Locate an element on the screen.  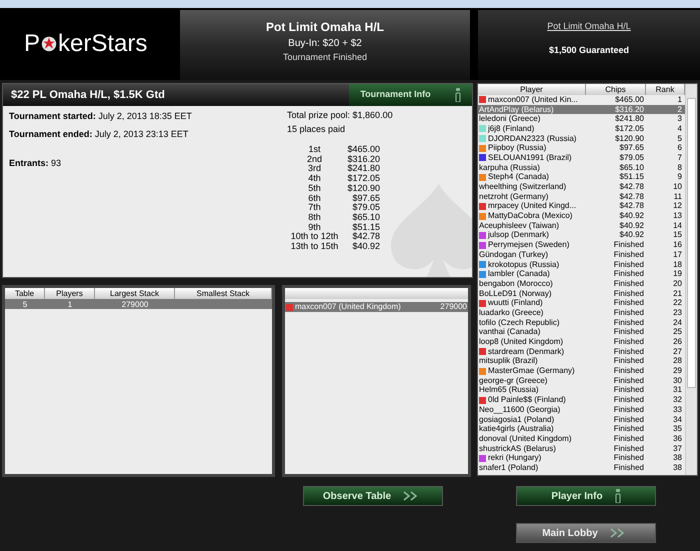
payout-place: 13th to 15th is located at coordinates (315, 247).